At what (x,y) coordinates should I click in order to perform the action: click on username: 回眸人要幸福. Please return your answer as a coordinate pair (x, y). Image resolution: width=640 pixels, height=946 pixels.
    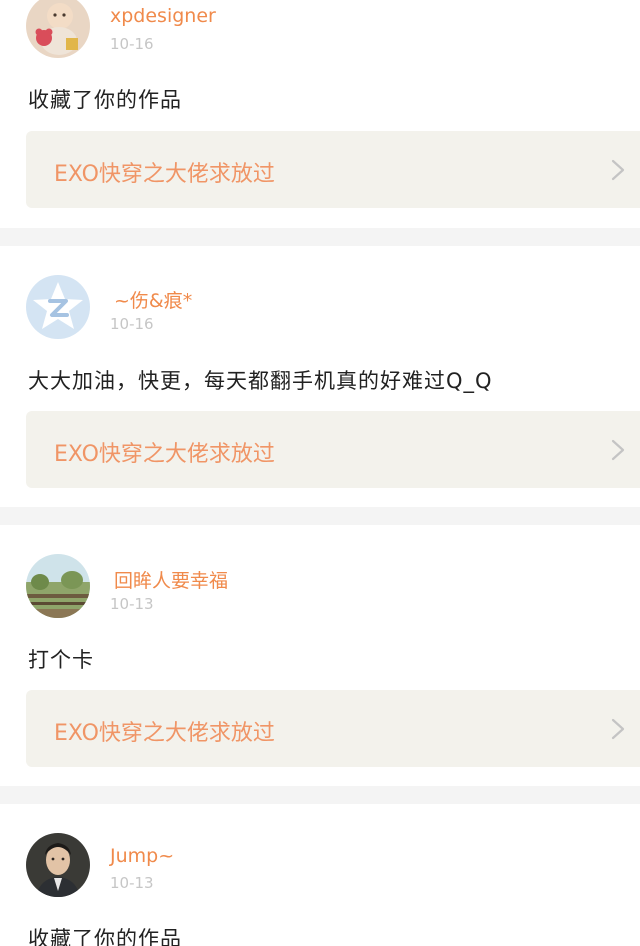
    Looking at the image, I should click on (171, 579).